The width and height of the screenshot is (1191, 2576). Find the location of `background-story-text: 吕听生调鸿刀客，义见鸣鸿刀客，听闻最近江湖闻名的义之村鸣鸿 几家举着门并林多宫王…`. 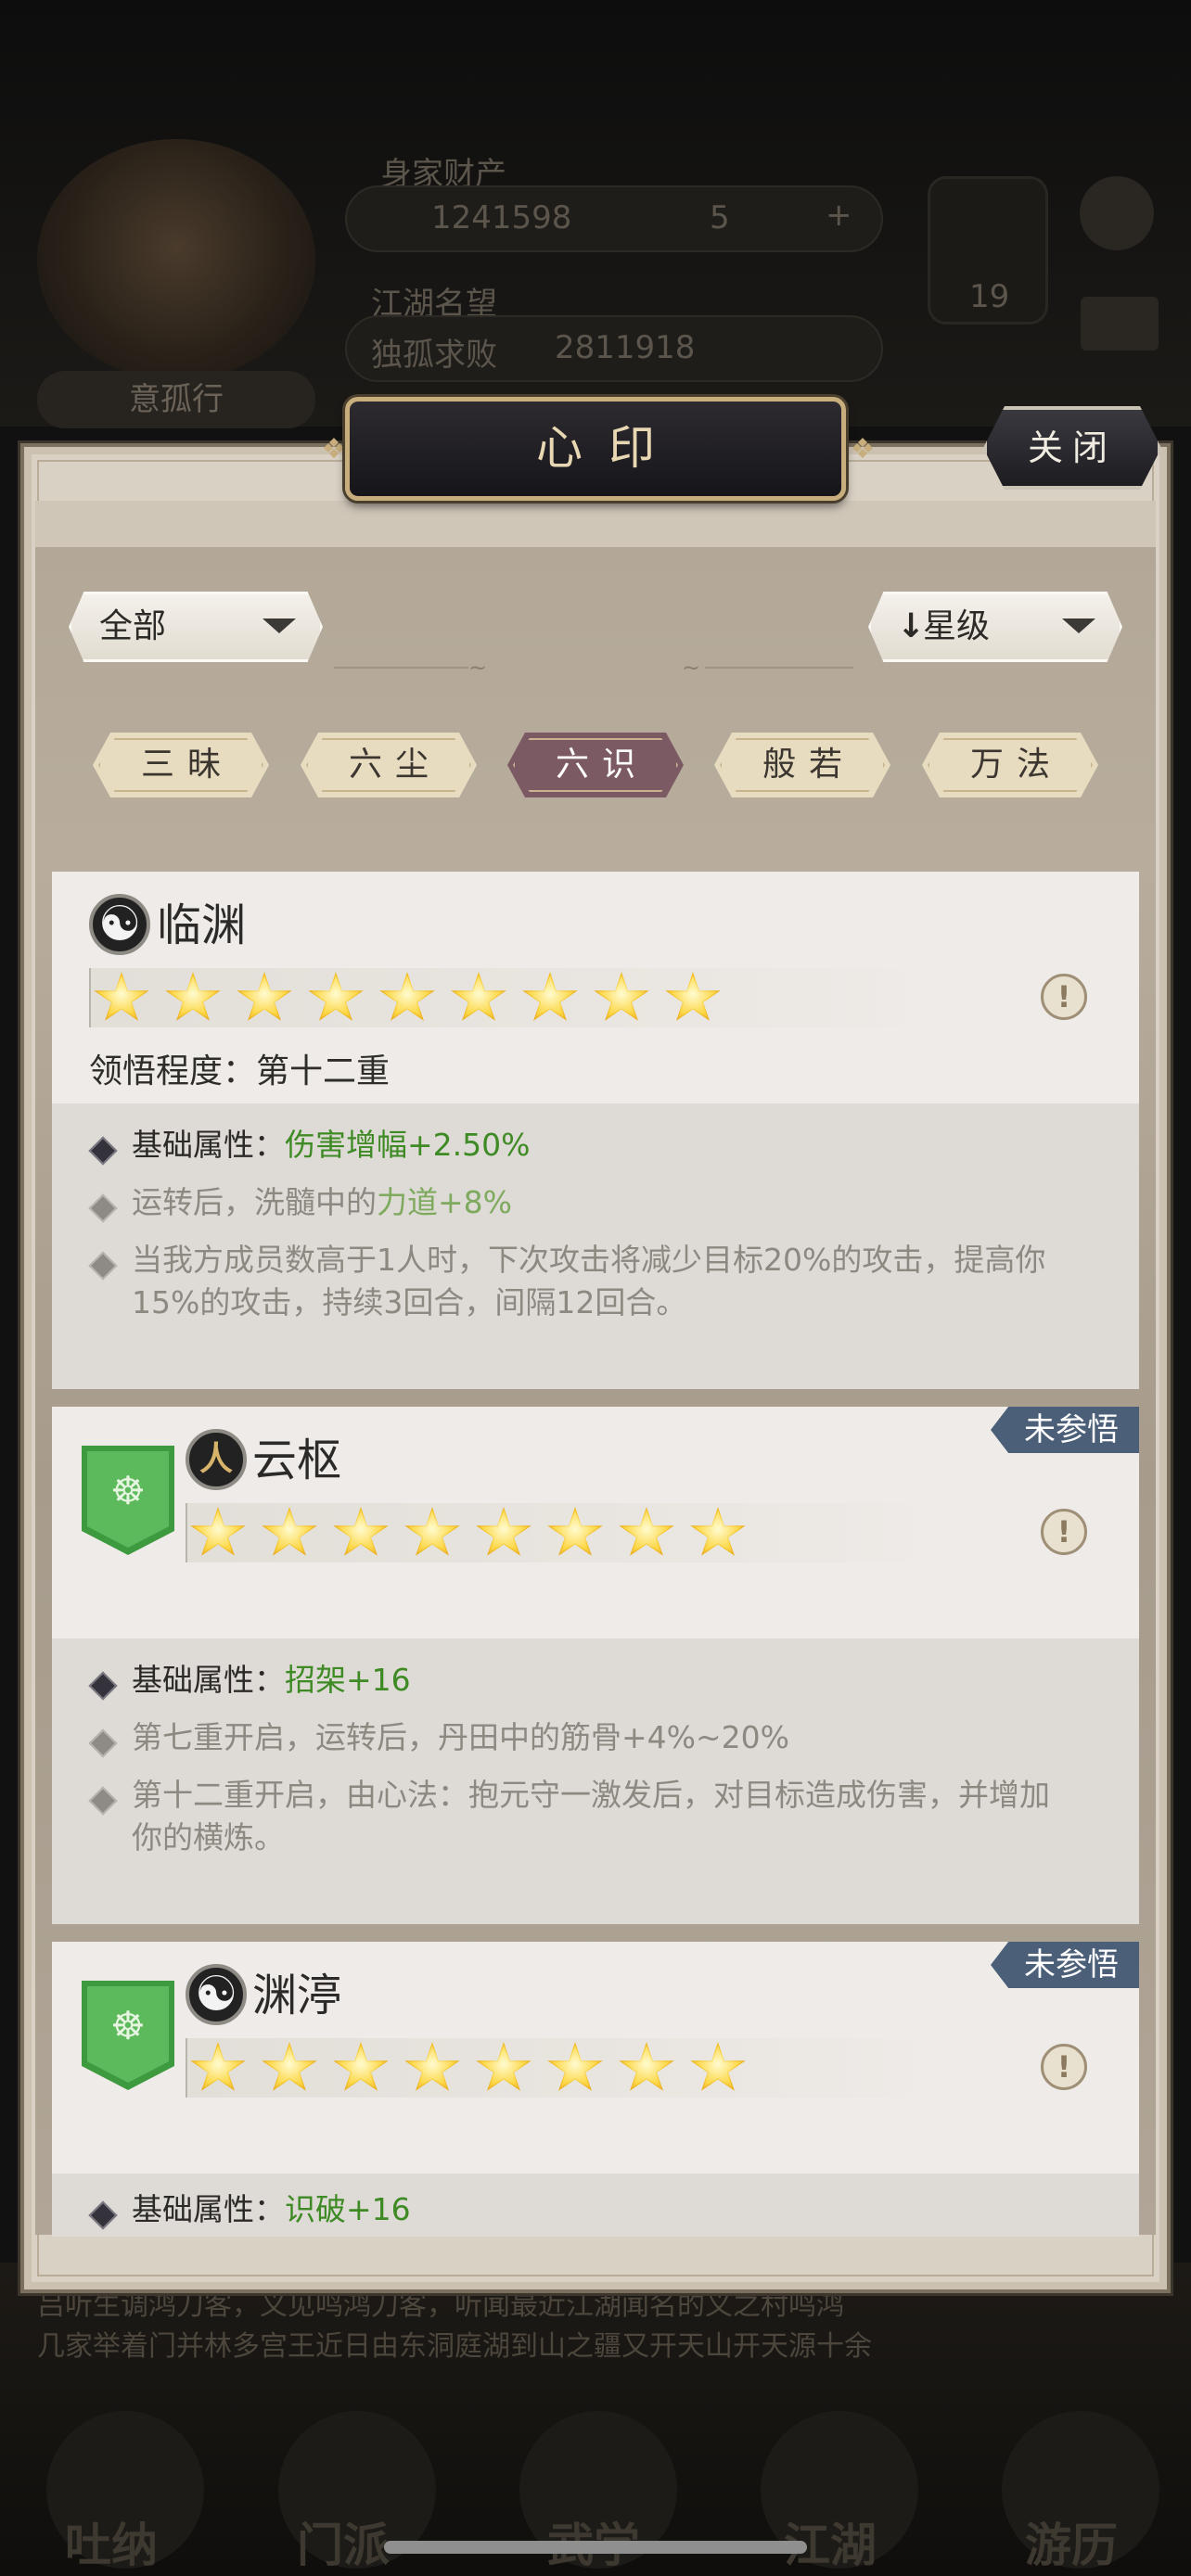

background-story-text: 吕听生调鸿刀客，义见鸣鸿刀客，听闻最近江湖闻名的义之村鸣鸿 几家举着门并林多宫王… is located at coordinates (454, 2326).